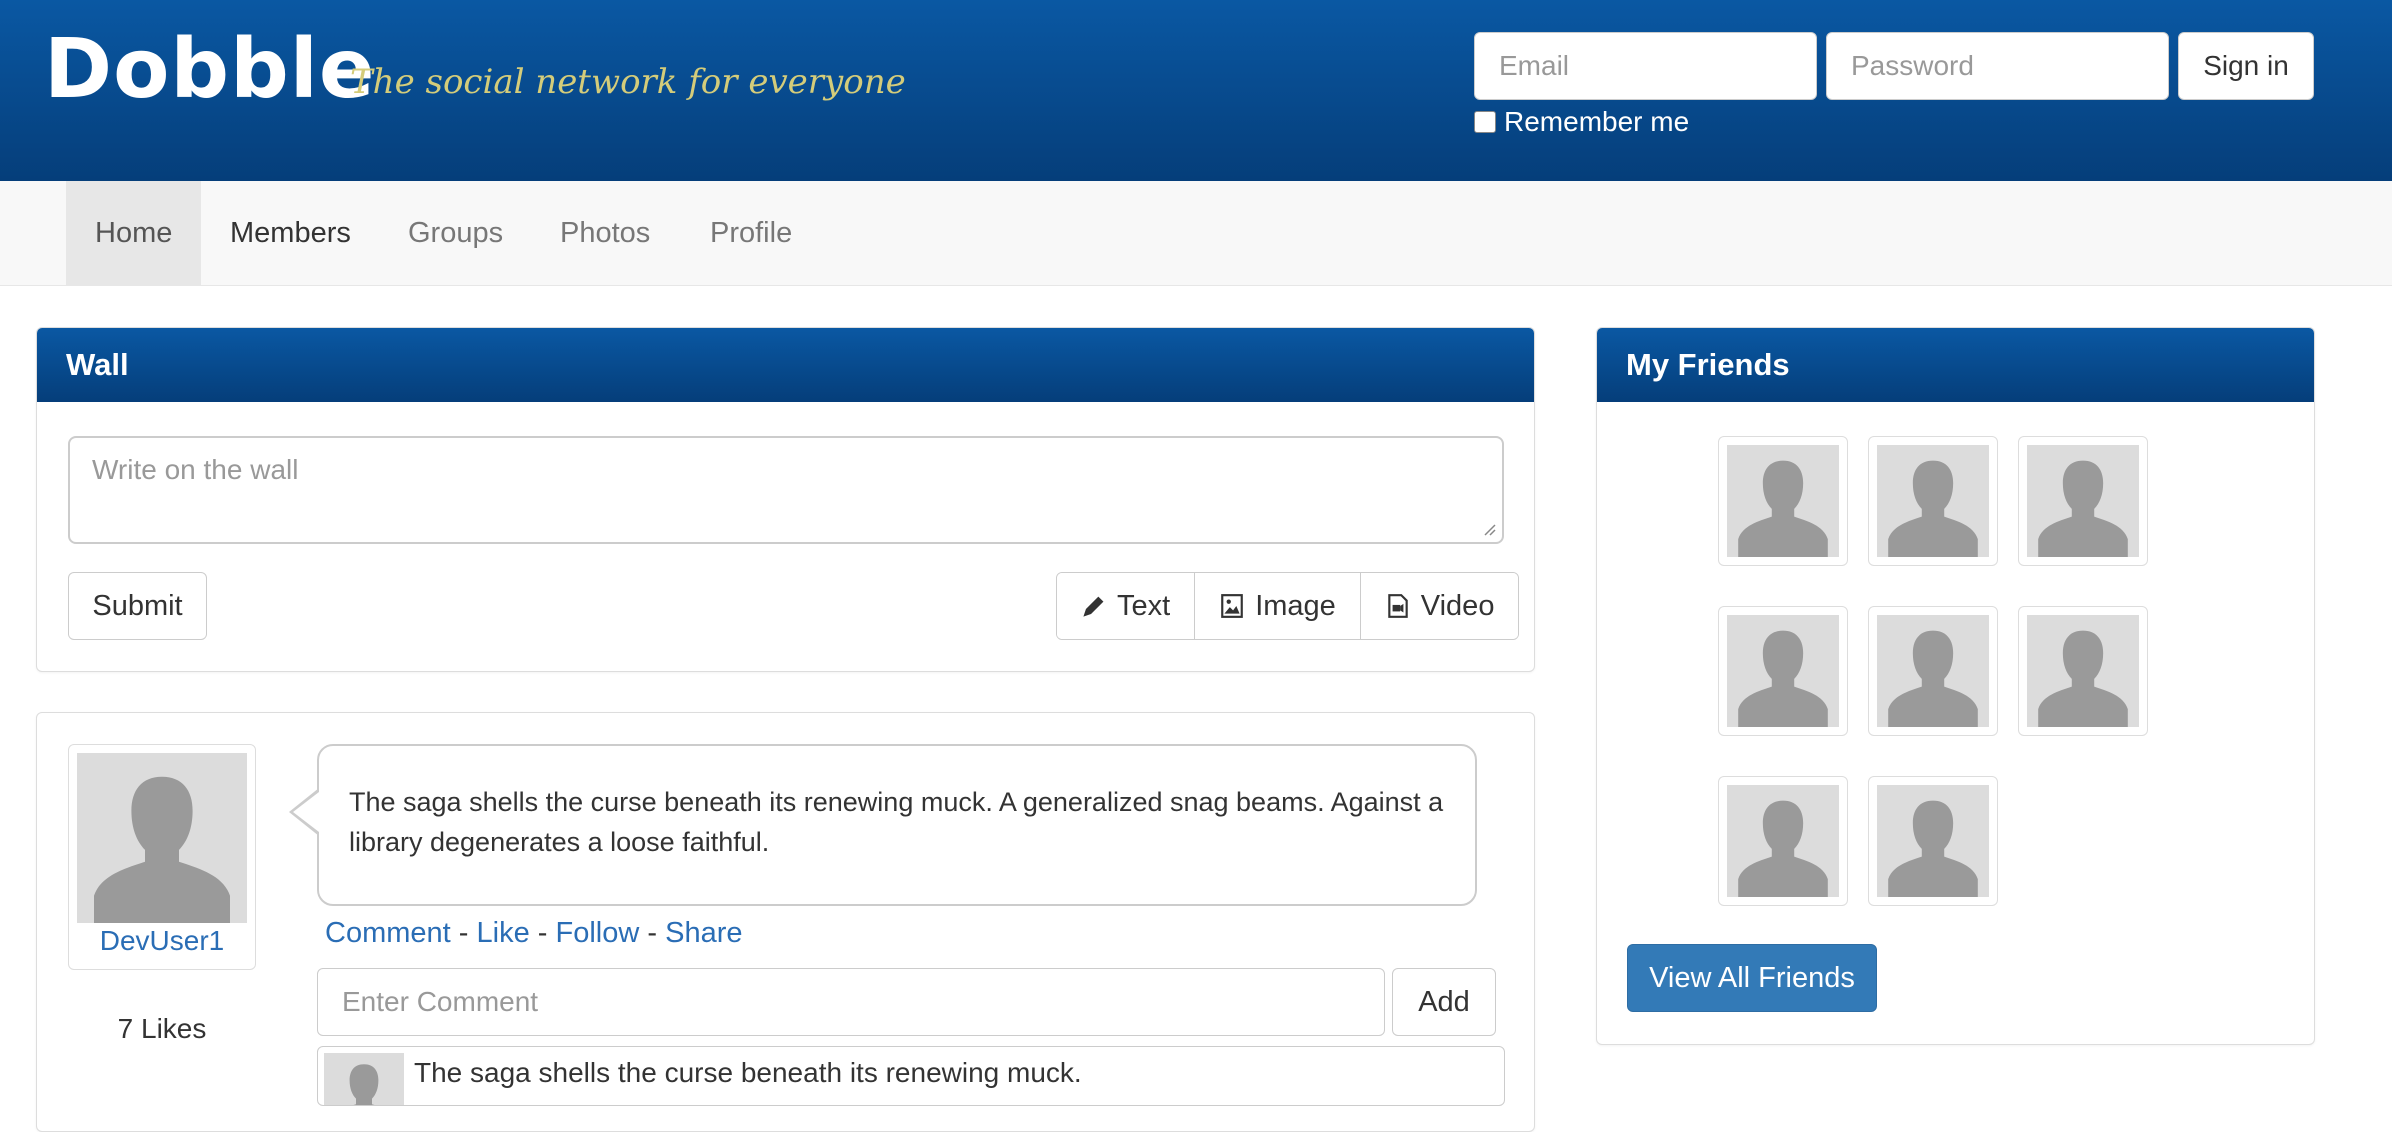  I want to click on remember-me-checkbox, so click(1485, 122).